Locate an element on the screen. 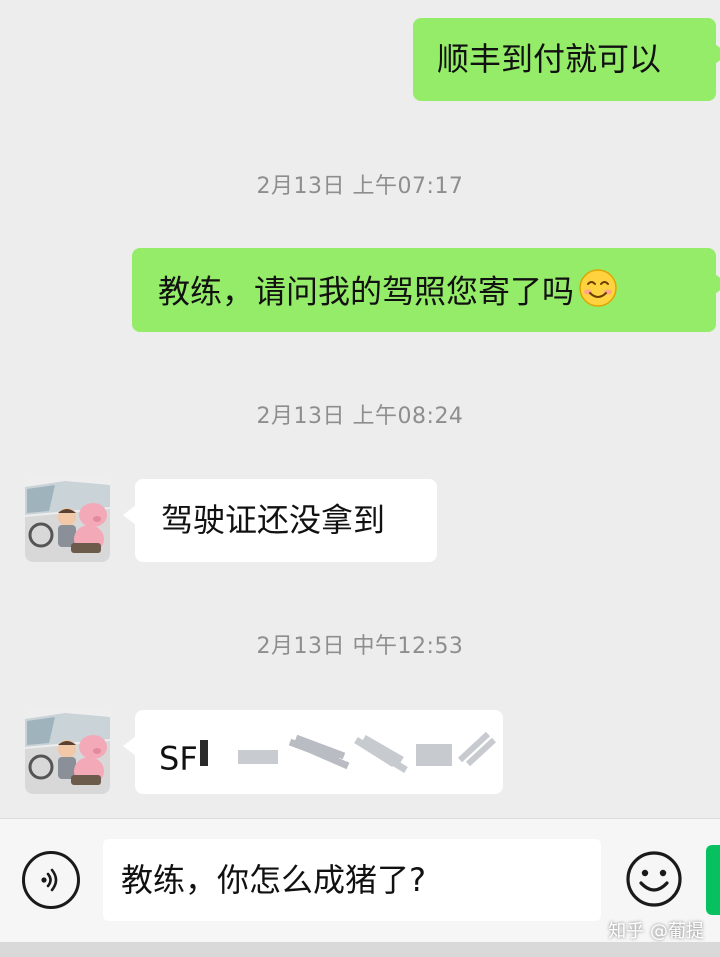 This screenshot has height=957, width=720. input-bar: 教练，你怎么成猪了? 知乎 @葡提 is located at coordinates (360, 880).